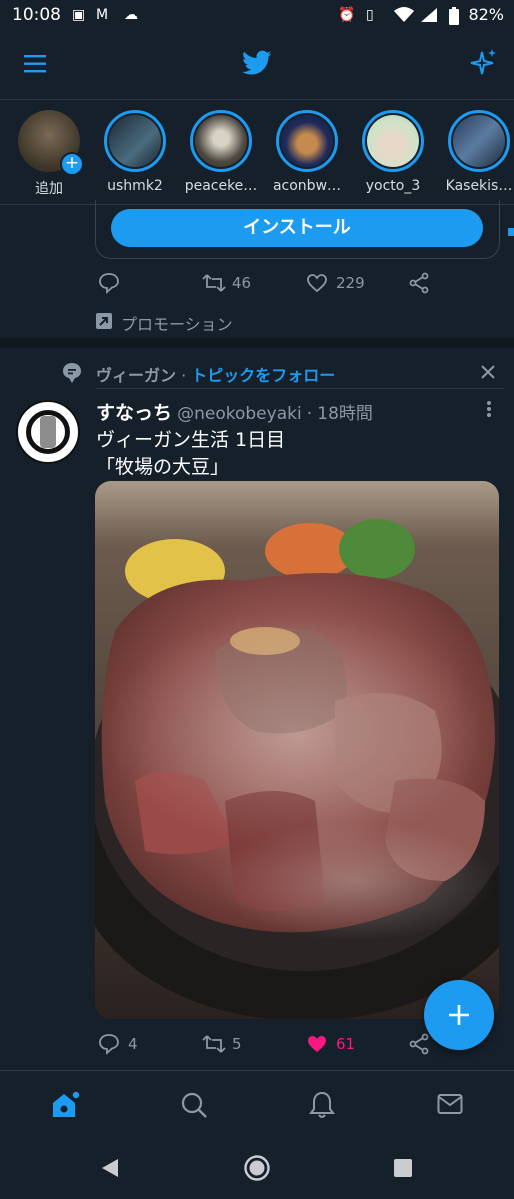  I want to click on fleet-ushmk2: ushmk2, so click(135, 152).